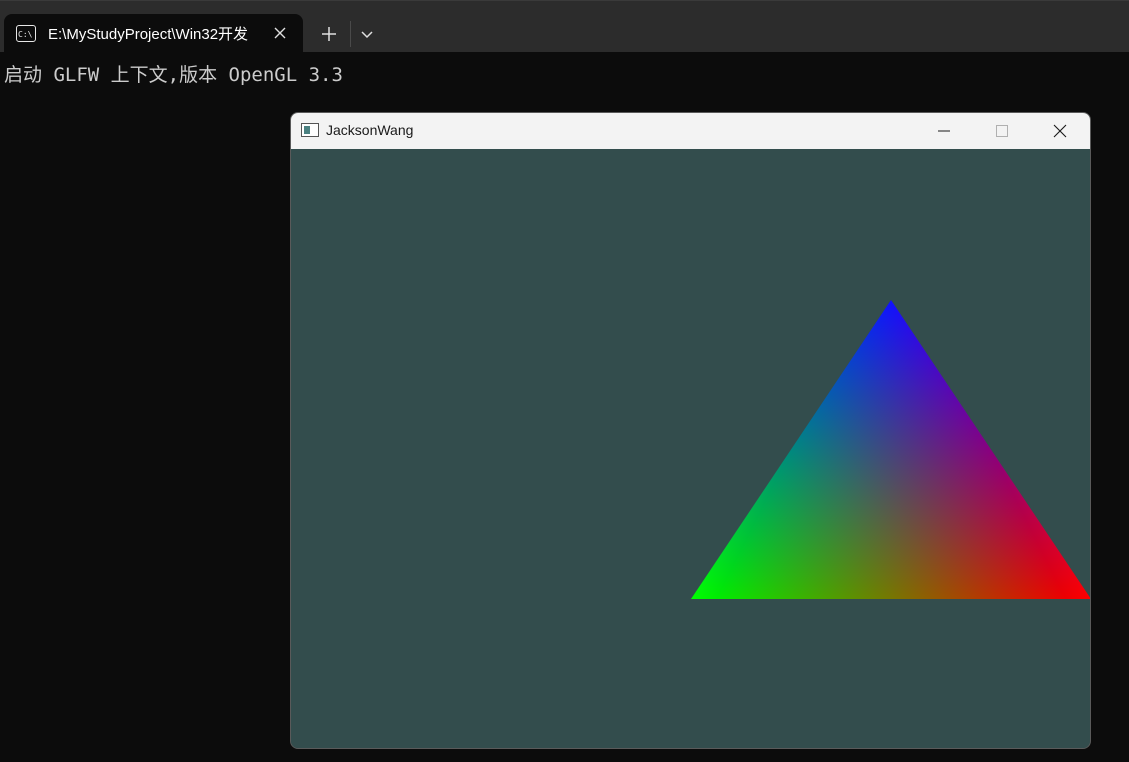 This screenshot has width=1129, height=762. I want to click on maximize-button, so click(1002, 131).